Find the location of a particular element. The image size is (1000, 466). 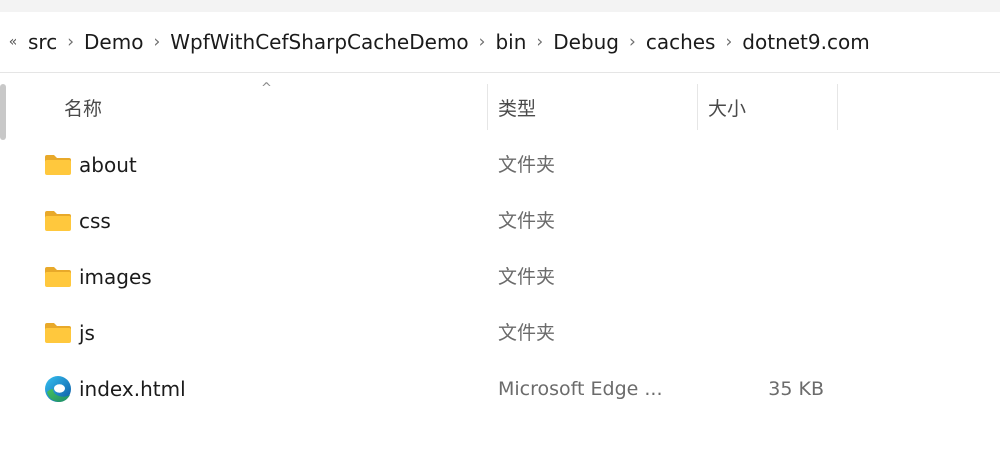

breadcrumb-item-project: WpfWithCefSharpCacheDemo is located at coordinates (319, 42).